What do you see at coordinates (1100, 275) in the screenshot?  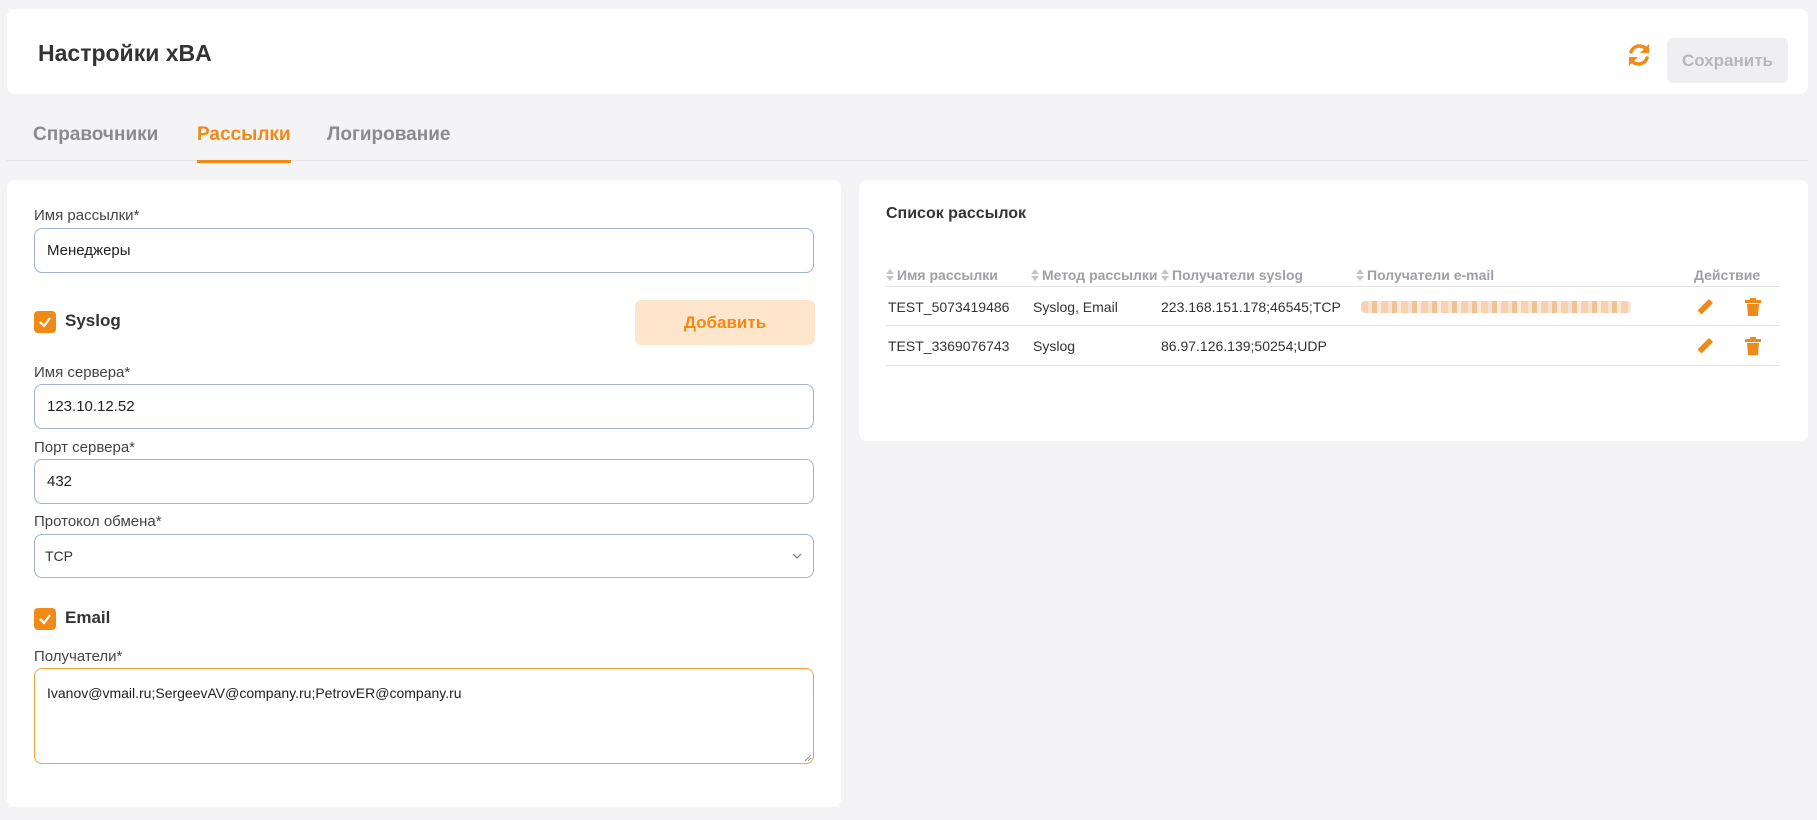 I see `column-header-label: Метод рассылки` at bounding box center [1100, 275].